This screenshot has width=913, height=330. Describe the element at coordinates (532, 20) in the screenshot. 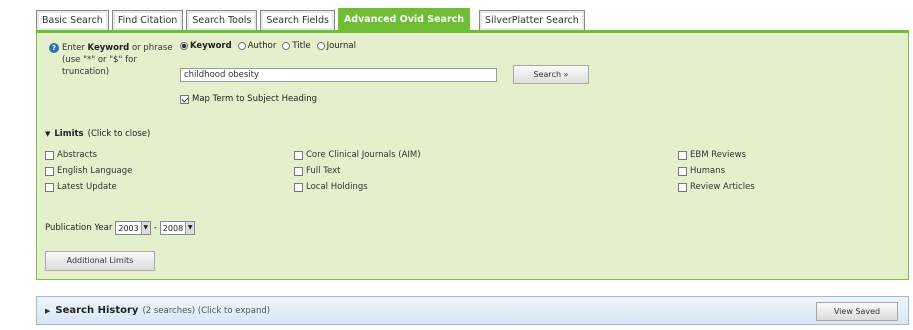

I see `tab-silverplatter-search: SilverPlatter Search` at that location.